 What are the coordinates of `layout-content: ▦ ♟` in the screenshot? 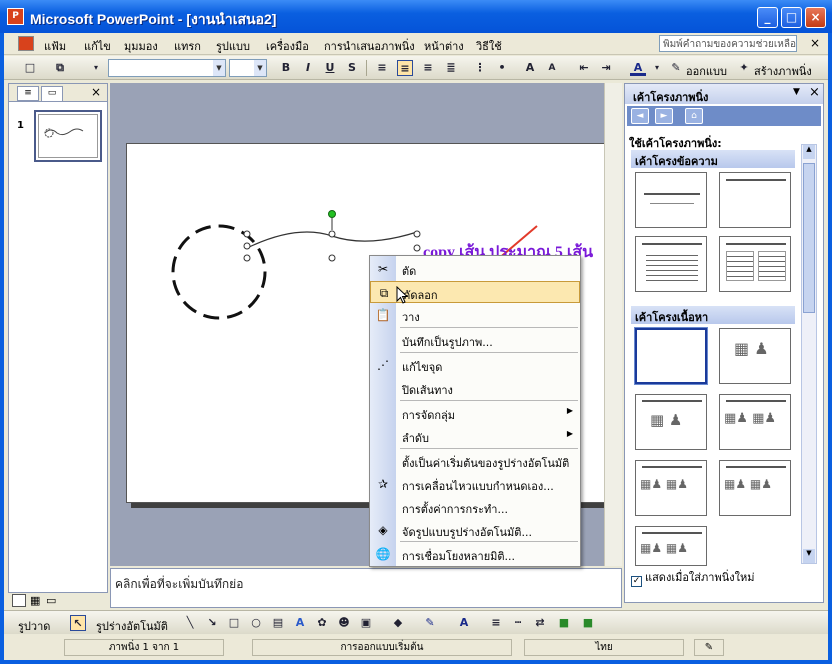 It's located at (755, 356).